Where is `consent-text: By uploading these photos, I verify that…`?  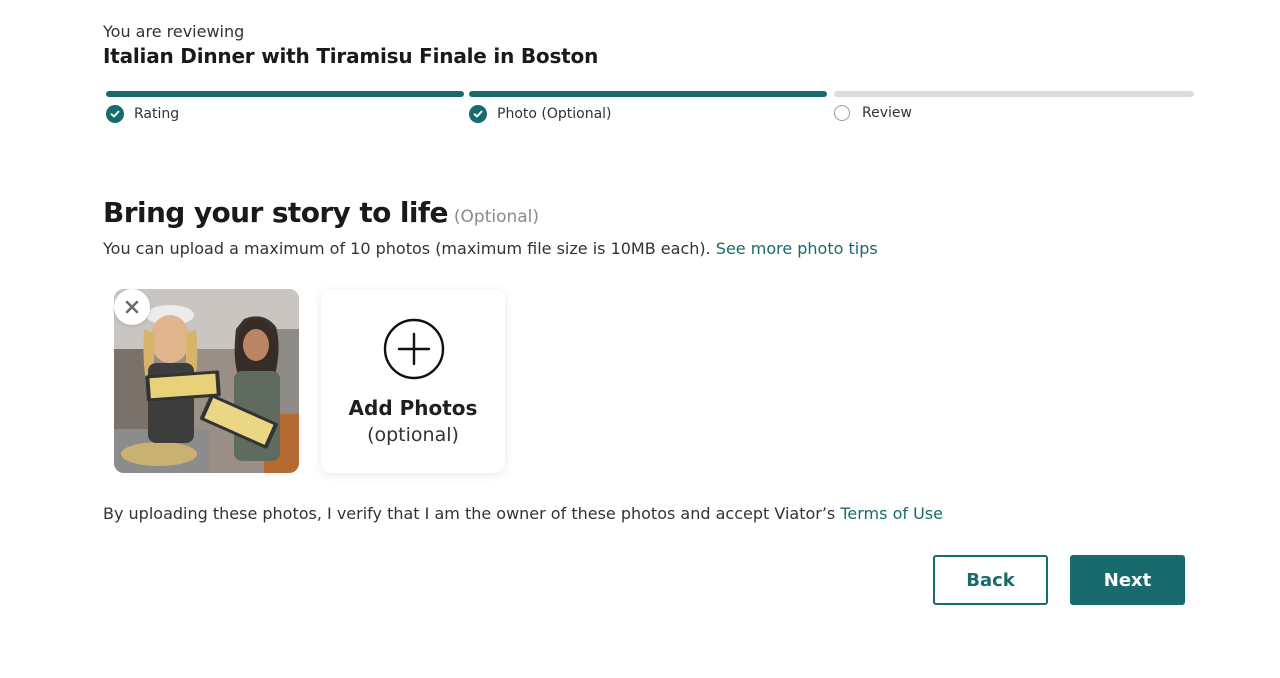
consent-text: By uploading these photos, I verify that… is located at coordinates (523, 513).